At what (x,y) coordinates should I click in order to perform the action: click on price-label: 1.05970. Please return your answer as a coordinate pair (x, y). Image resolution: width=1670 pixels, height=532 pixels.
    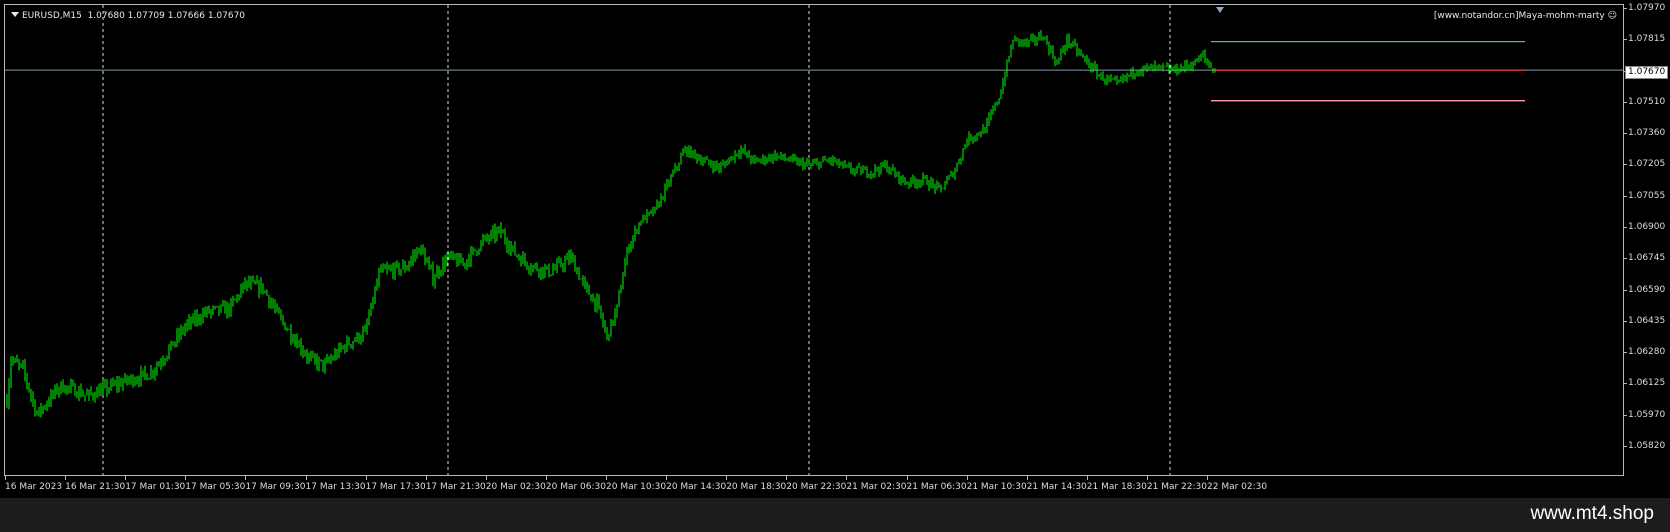
    Looking at the image, I should click on (1647, 414).